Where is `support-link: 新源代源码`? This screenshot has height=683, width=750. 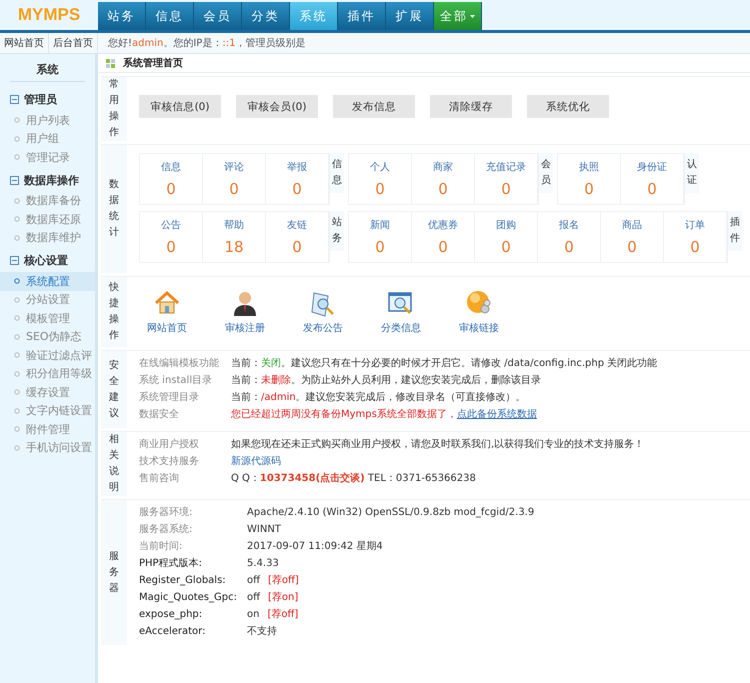 support-link: 新源代源码 is located at coordinates (256, 461).